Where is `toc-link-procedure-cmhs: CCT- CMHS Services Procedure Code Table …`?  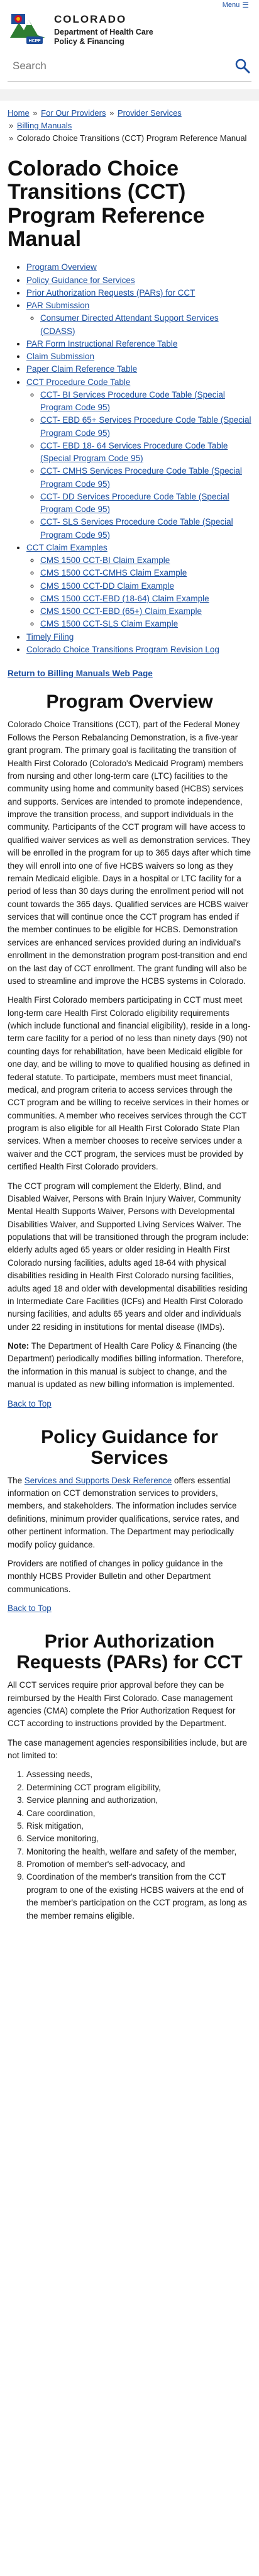
toc-link-procedure-cmhs: CCT- CMHS Services Procedure Code Table … is located at coordinates (141, 477).